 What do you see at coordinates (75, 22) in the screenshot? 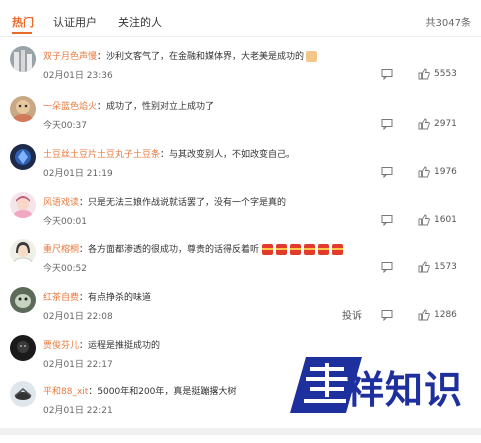
I see `tab-verified-users: 认证用户` at bounding box center [75, 22].